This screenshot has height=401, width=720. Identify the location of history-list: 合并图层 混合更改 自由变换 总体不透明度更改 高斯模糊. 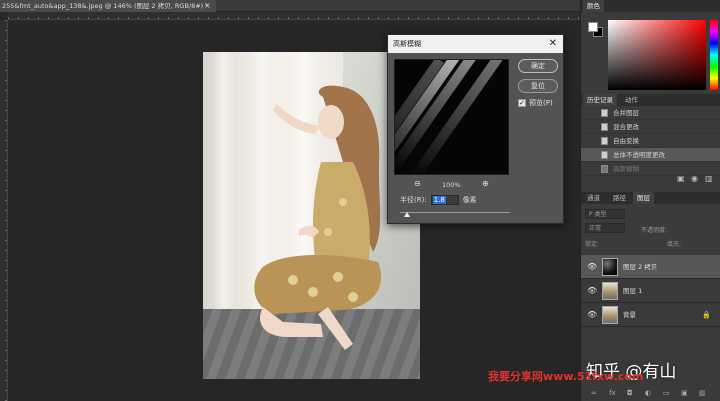
(650, 141).